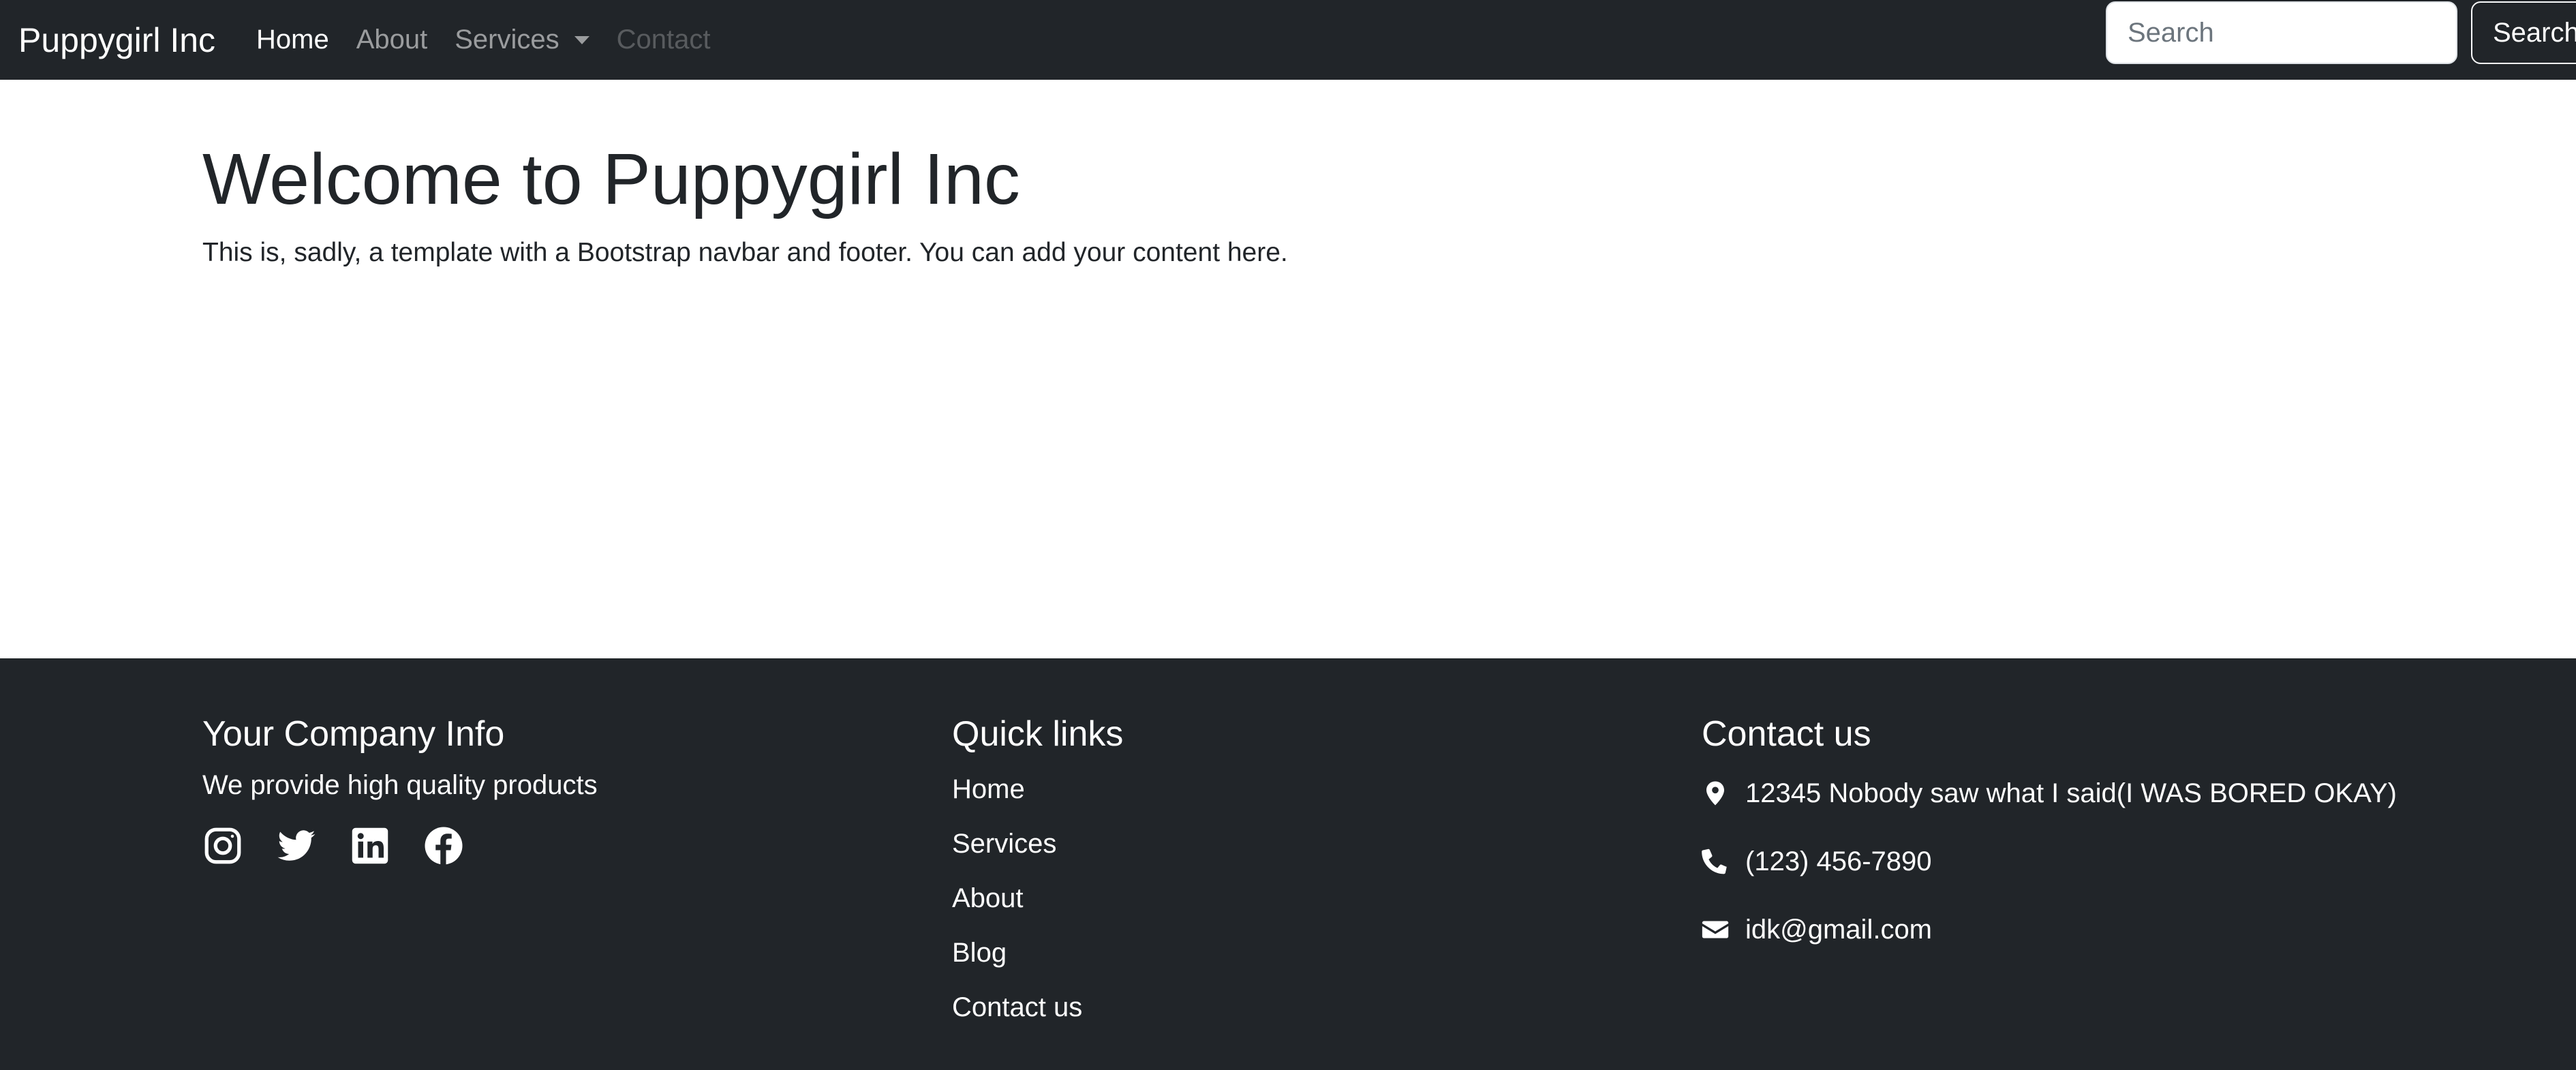 This screenshot has width=2576, height=1070. What do you see at coordinates (222, 845) in the screenshot?
I see `instagram-icon` at bounding box center [222, 845].